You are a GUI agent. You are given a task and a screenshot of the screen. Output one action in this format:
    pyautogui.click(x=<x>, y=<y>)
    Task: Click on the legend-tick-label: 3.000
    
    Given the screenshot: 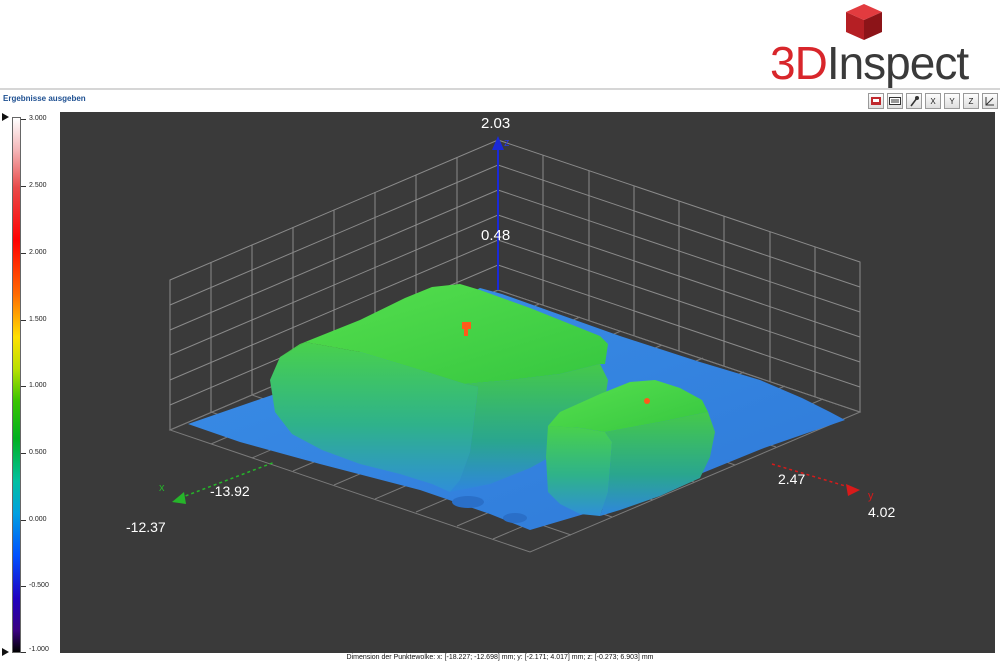 What is the action you would take?
    pyautogui.click(x=38, y=118)
    